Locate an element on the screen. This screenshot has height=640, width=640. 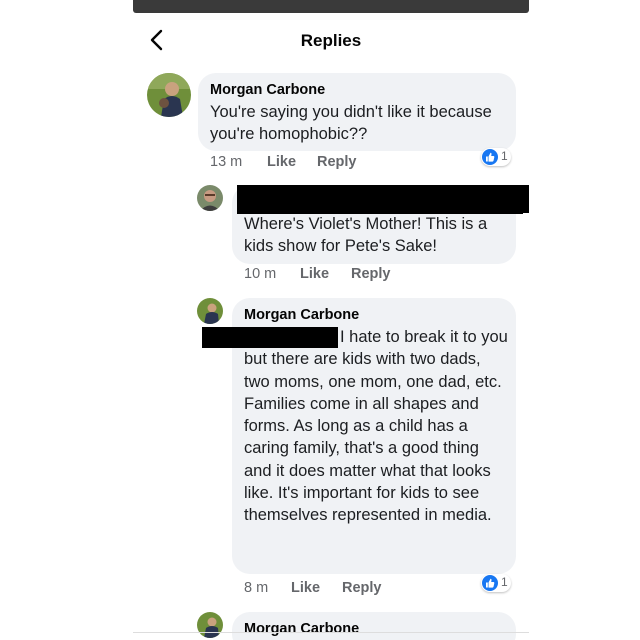
comment-actions: 13 m Like Reply is located at coordinates (360, 163).